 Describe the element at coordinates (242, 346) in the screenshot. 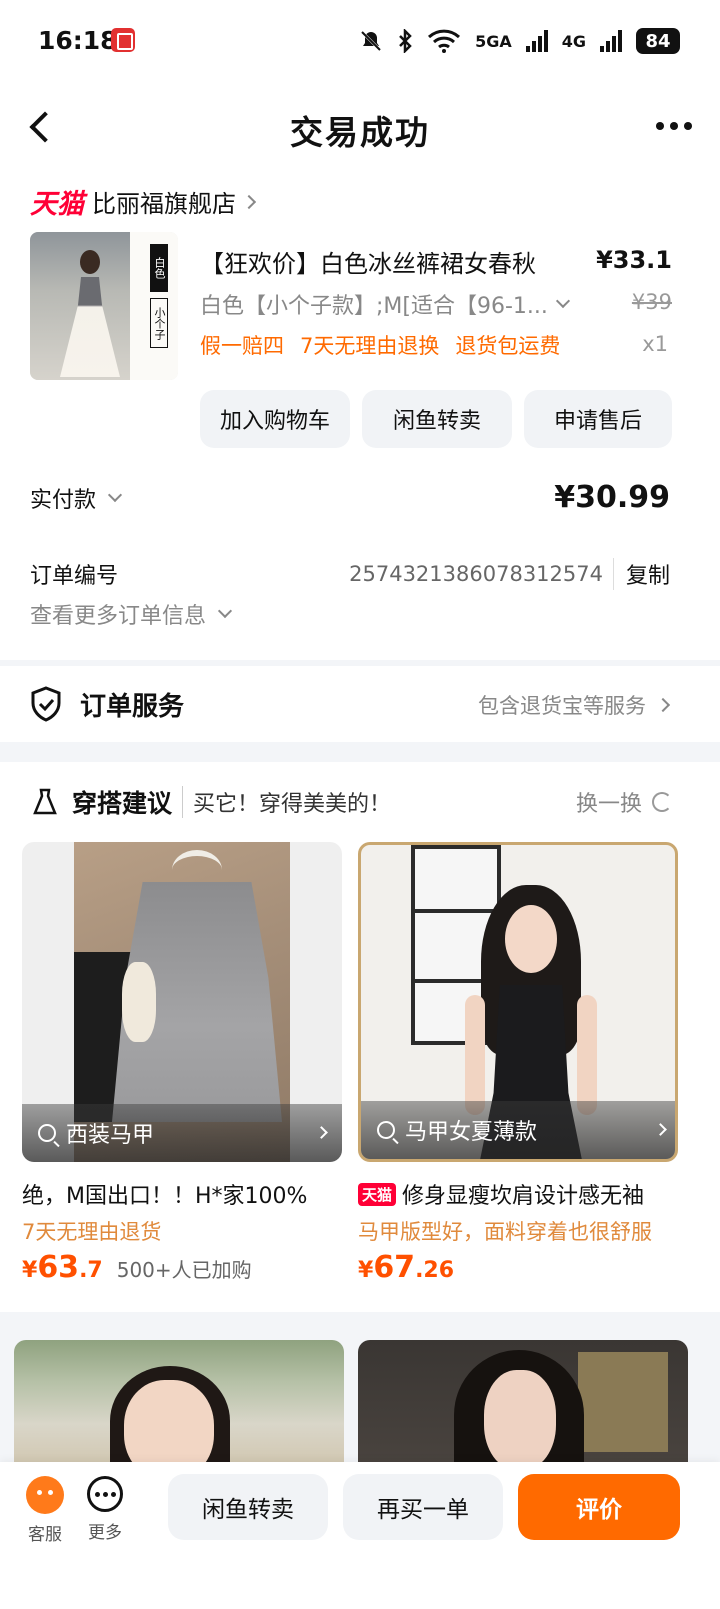

I see `guarantee-tag: 假一赔四` at that location.